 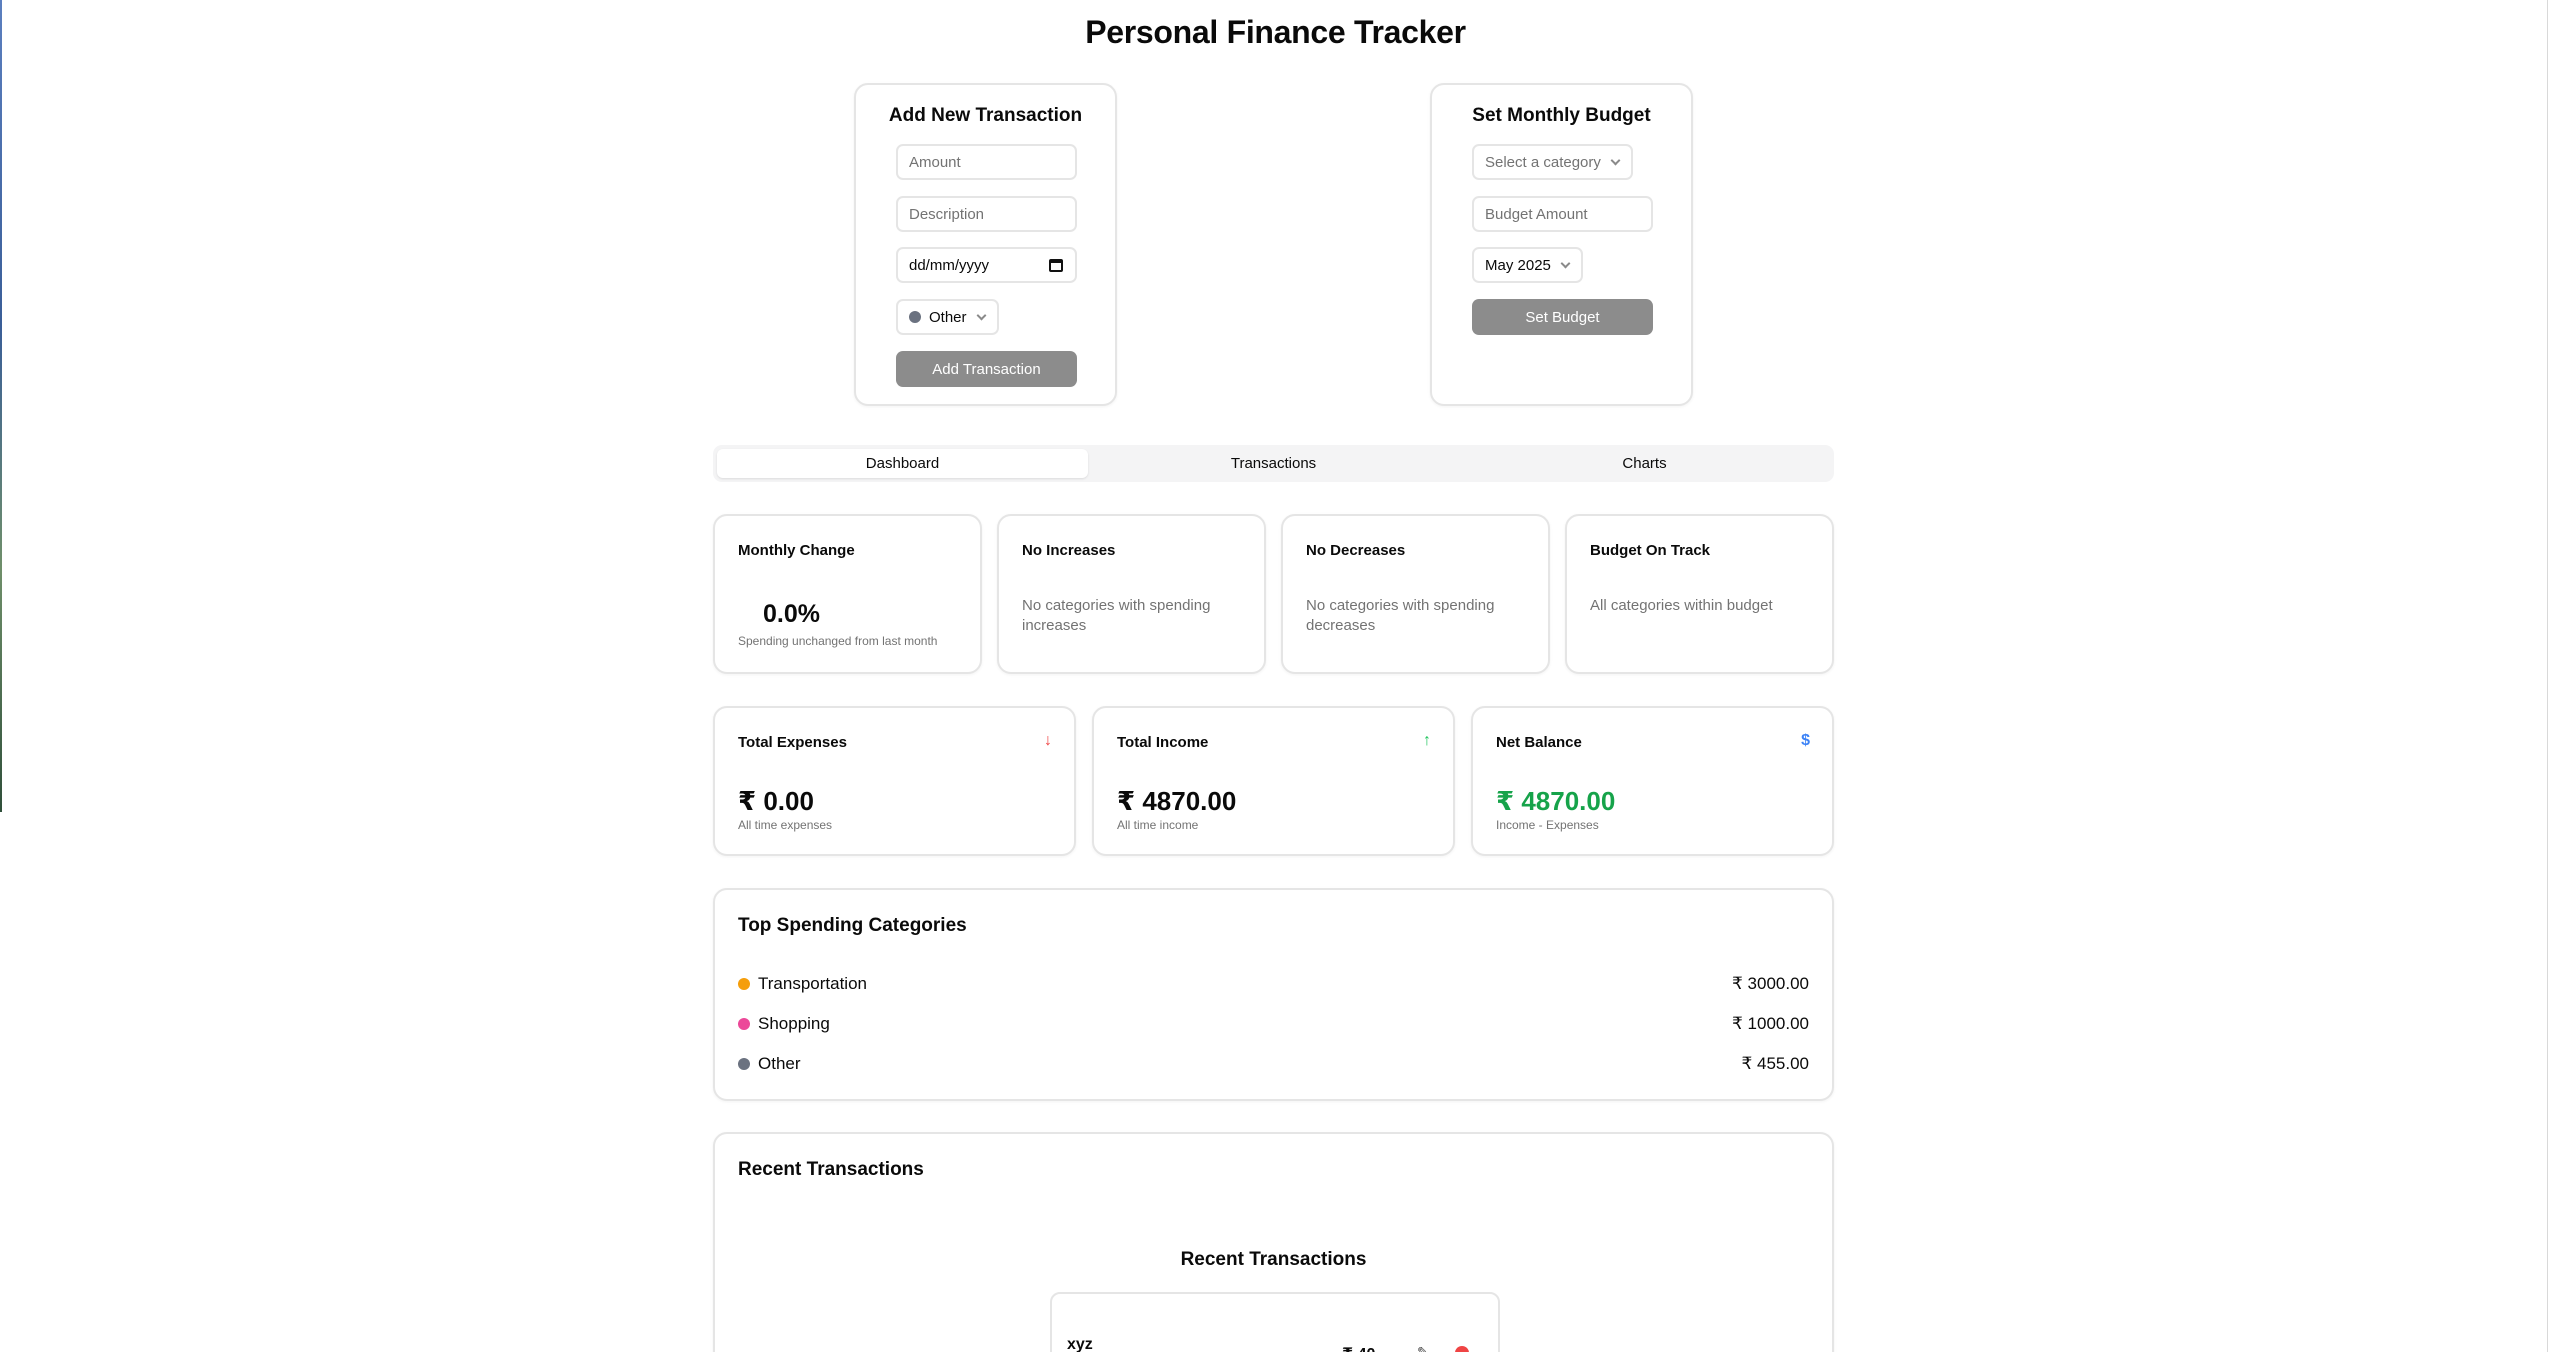 I want to click on tab-charts: Charts, so click(x=1644, y=463).